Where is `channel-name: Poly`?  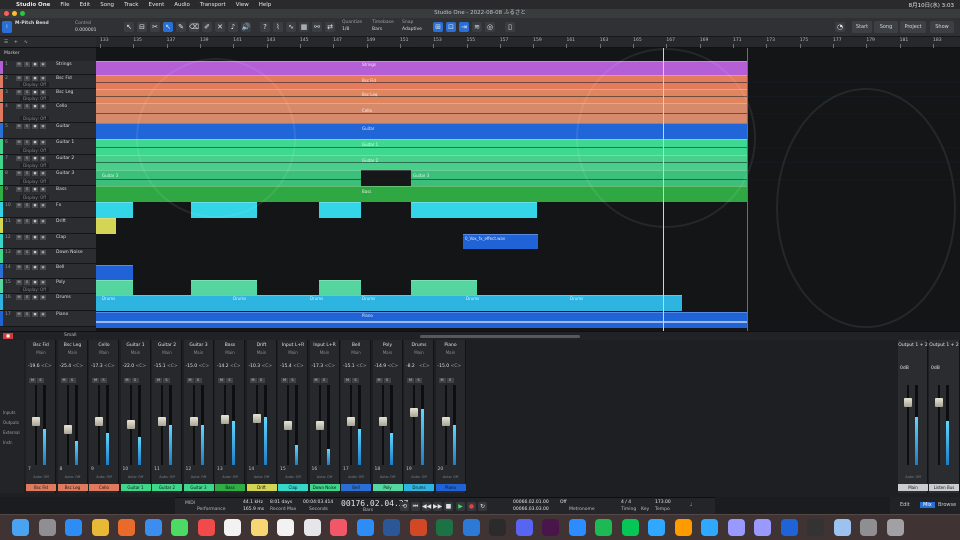 channel-name: Poly is located at coordinates (388, 345).